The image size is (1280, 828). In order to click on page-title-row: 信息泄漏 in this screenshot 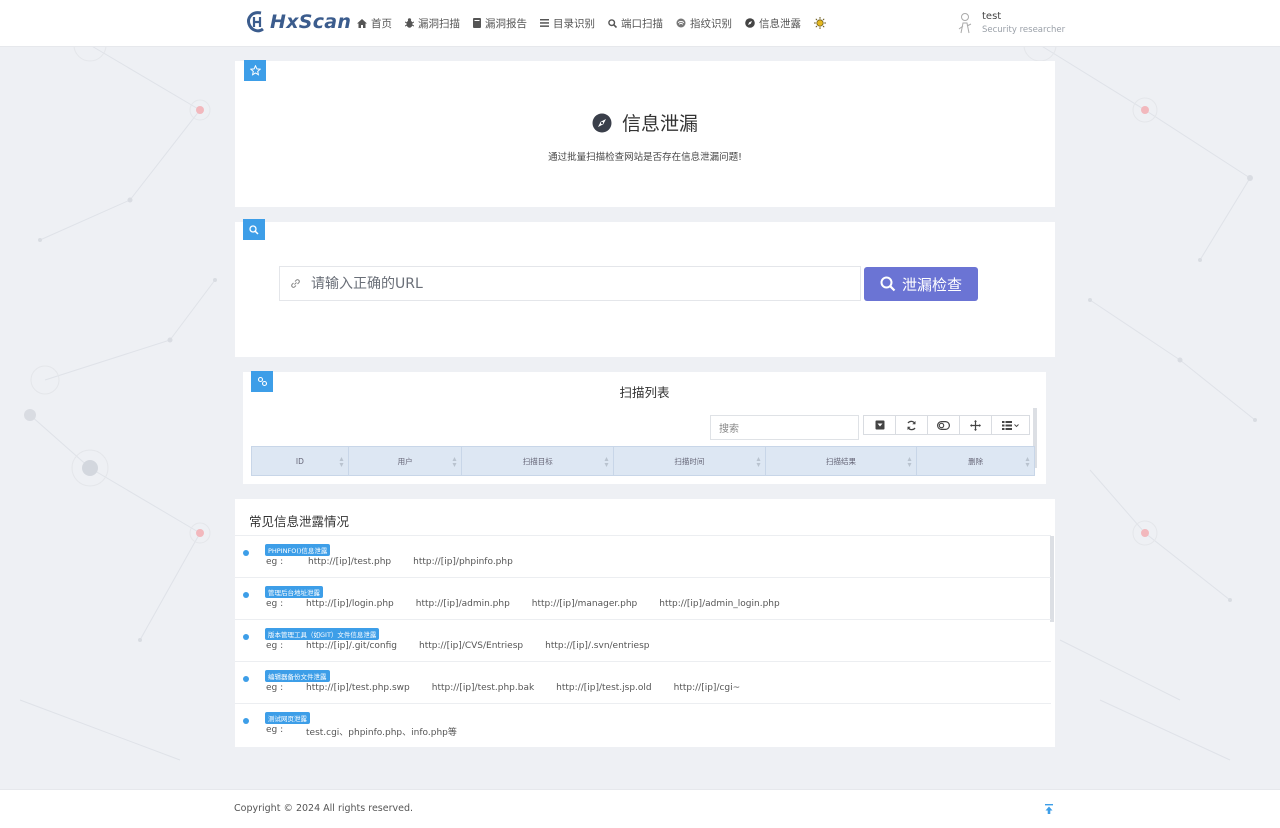, I will do `click(645, 122)`.